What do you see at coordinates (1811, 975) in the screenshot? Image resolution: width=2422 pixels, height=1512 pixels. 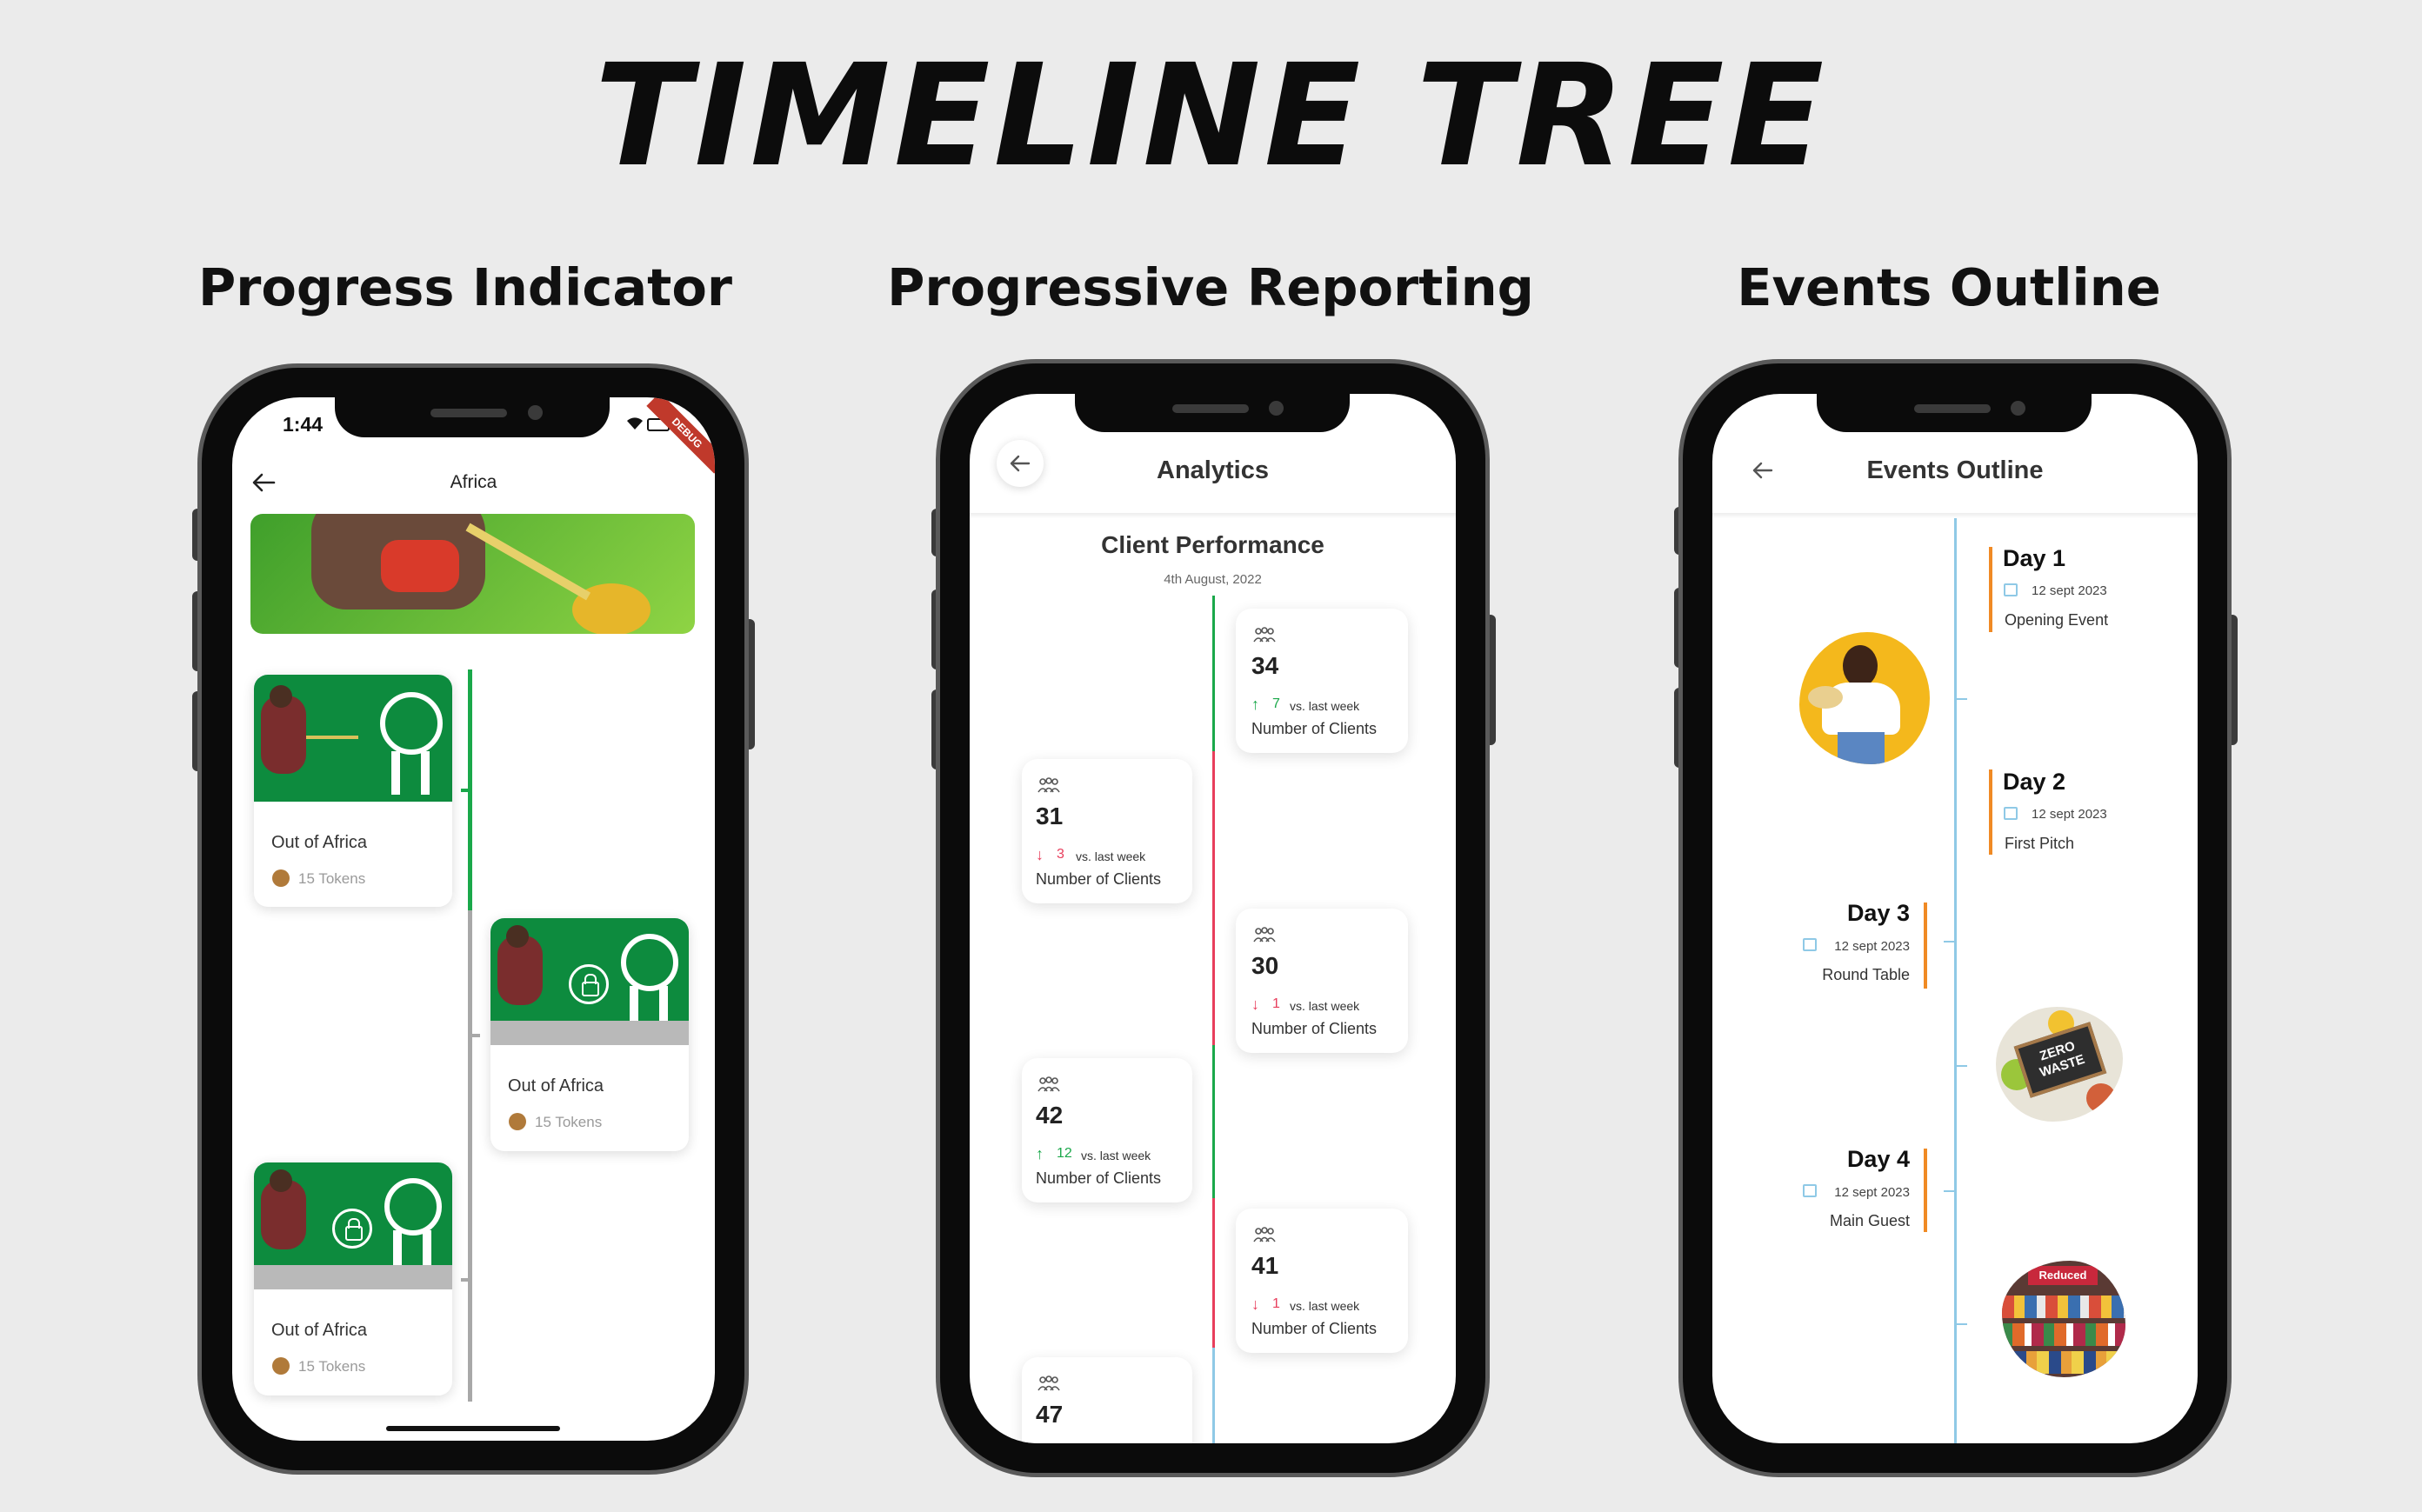 I see `event-name: Round Table` at bounding box center [1811, 975].